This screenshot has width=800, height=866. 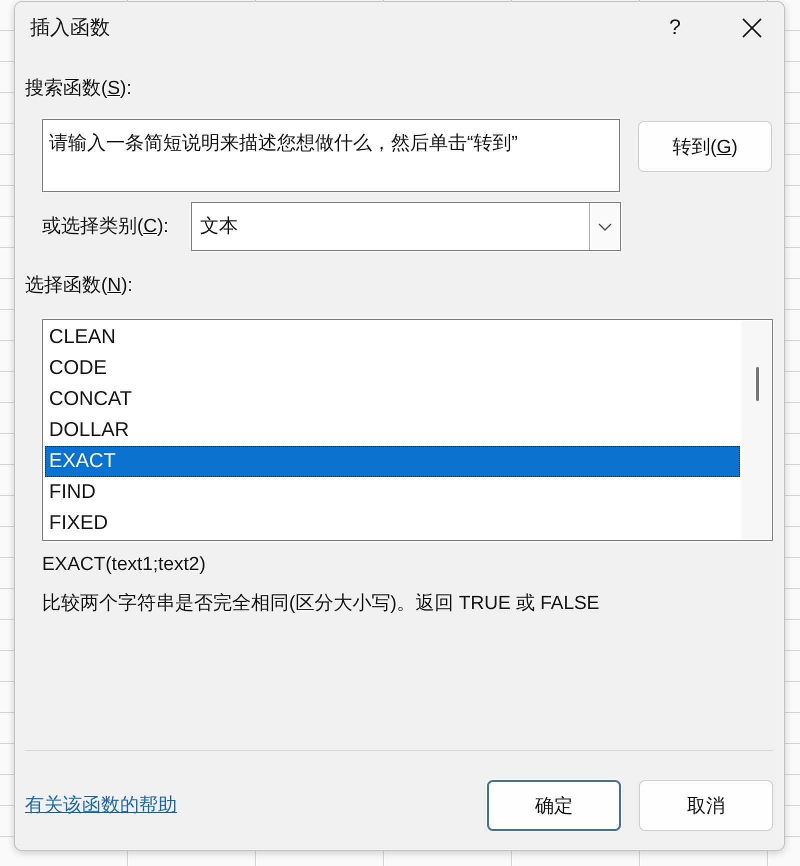 I want to click on go-button: 转到(G), so click(x=705, y=146).